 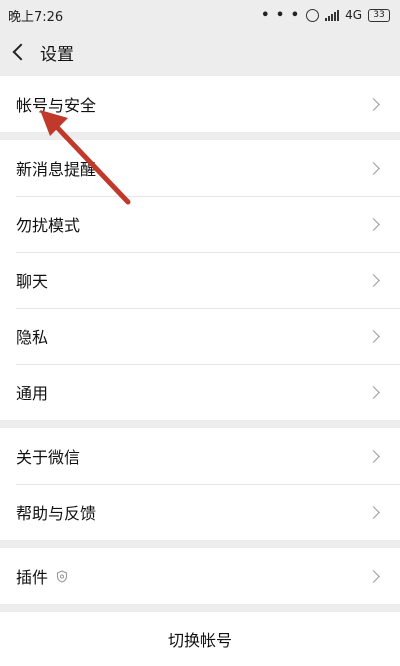 I want to click on status-time: 晚上7:26, so click(x=36, y=17).